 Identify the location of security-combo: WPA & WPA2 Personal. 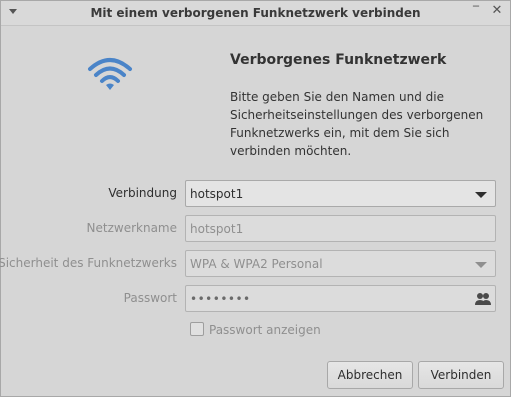
(340, 263).